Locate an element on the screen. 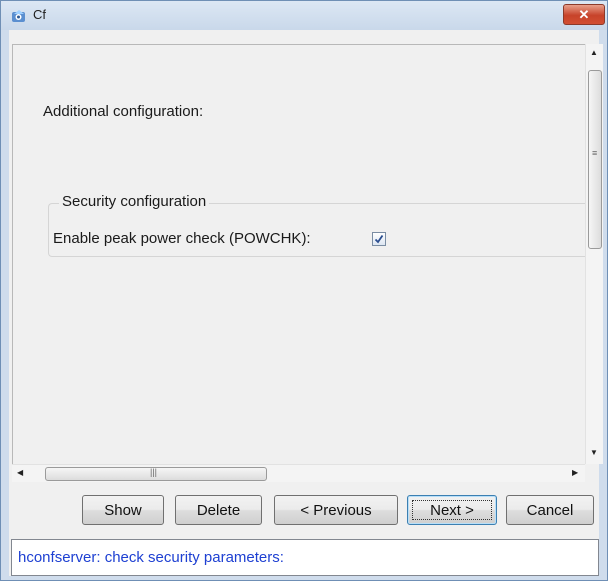 This screenshot has height=581, width=608. grip-icon: ||| is located at coordinates (154, 472).